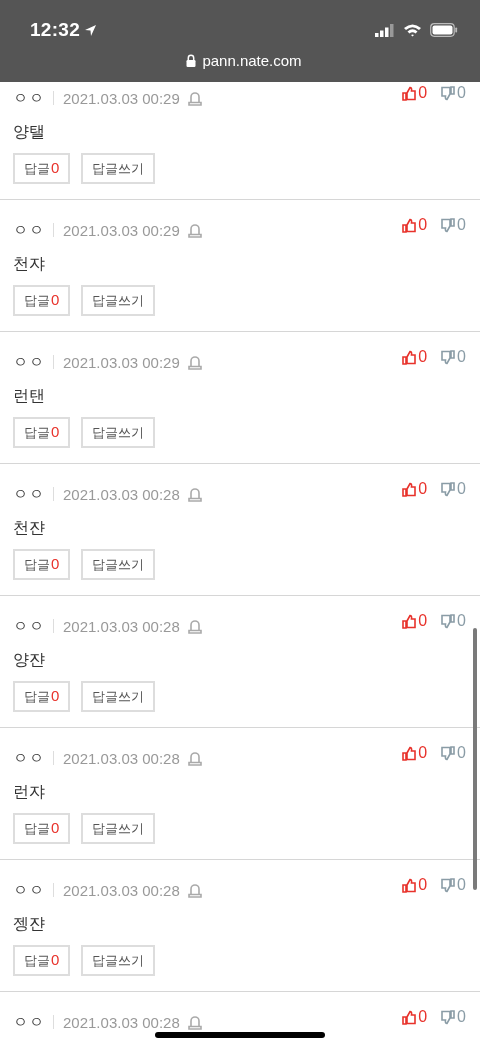 The height and width of the screenshot is (1039, 480). I want to click on comment-text: 런탠, so click(29, 396).